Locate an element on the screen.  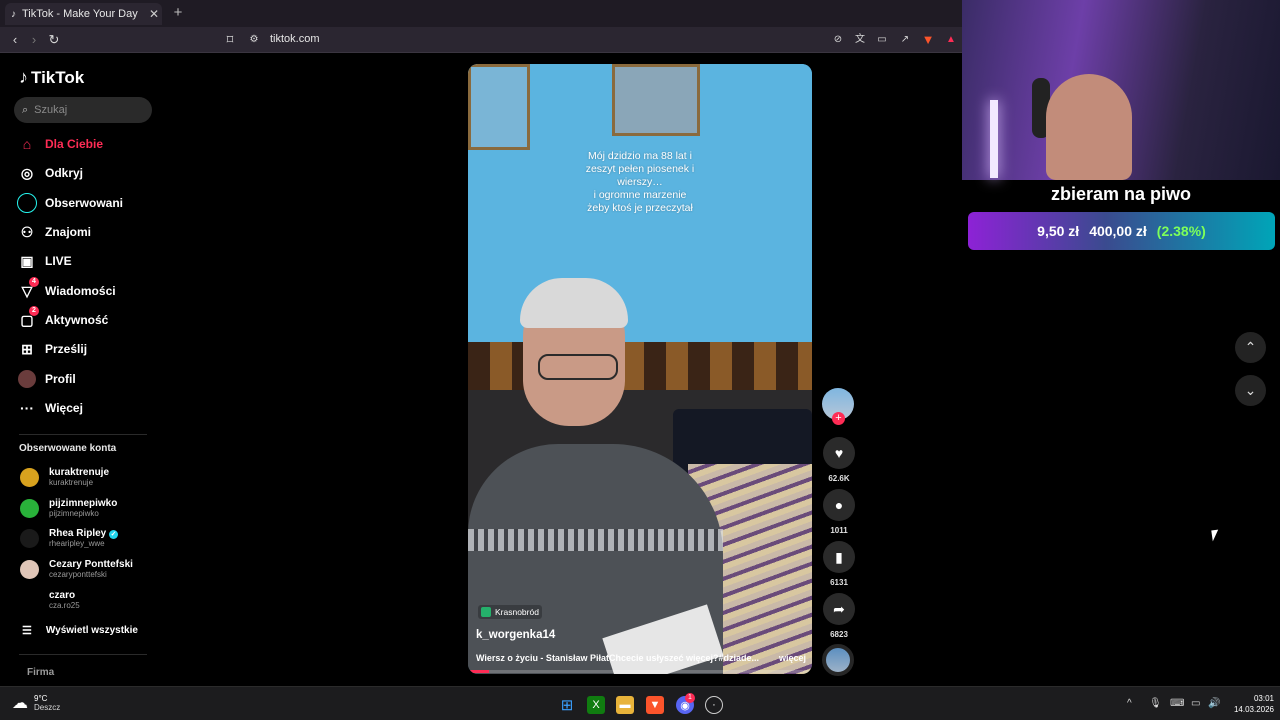
browser-toolbar: ‹ › ↻ ⌑ ⚙ tiktok.com ⊘ 文 ▭ ↗ ▼ ▲ is located at coordinates (481, 40).